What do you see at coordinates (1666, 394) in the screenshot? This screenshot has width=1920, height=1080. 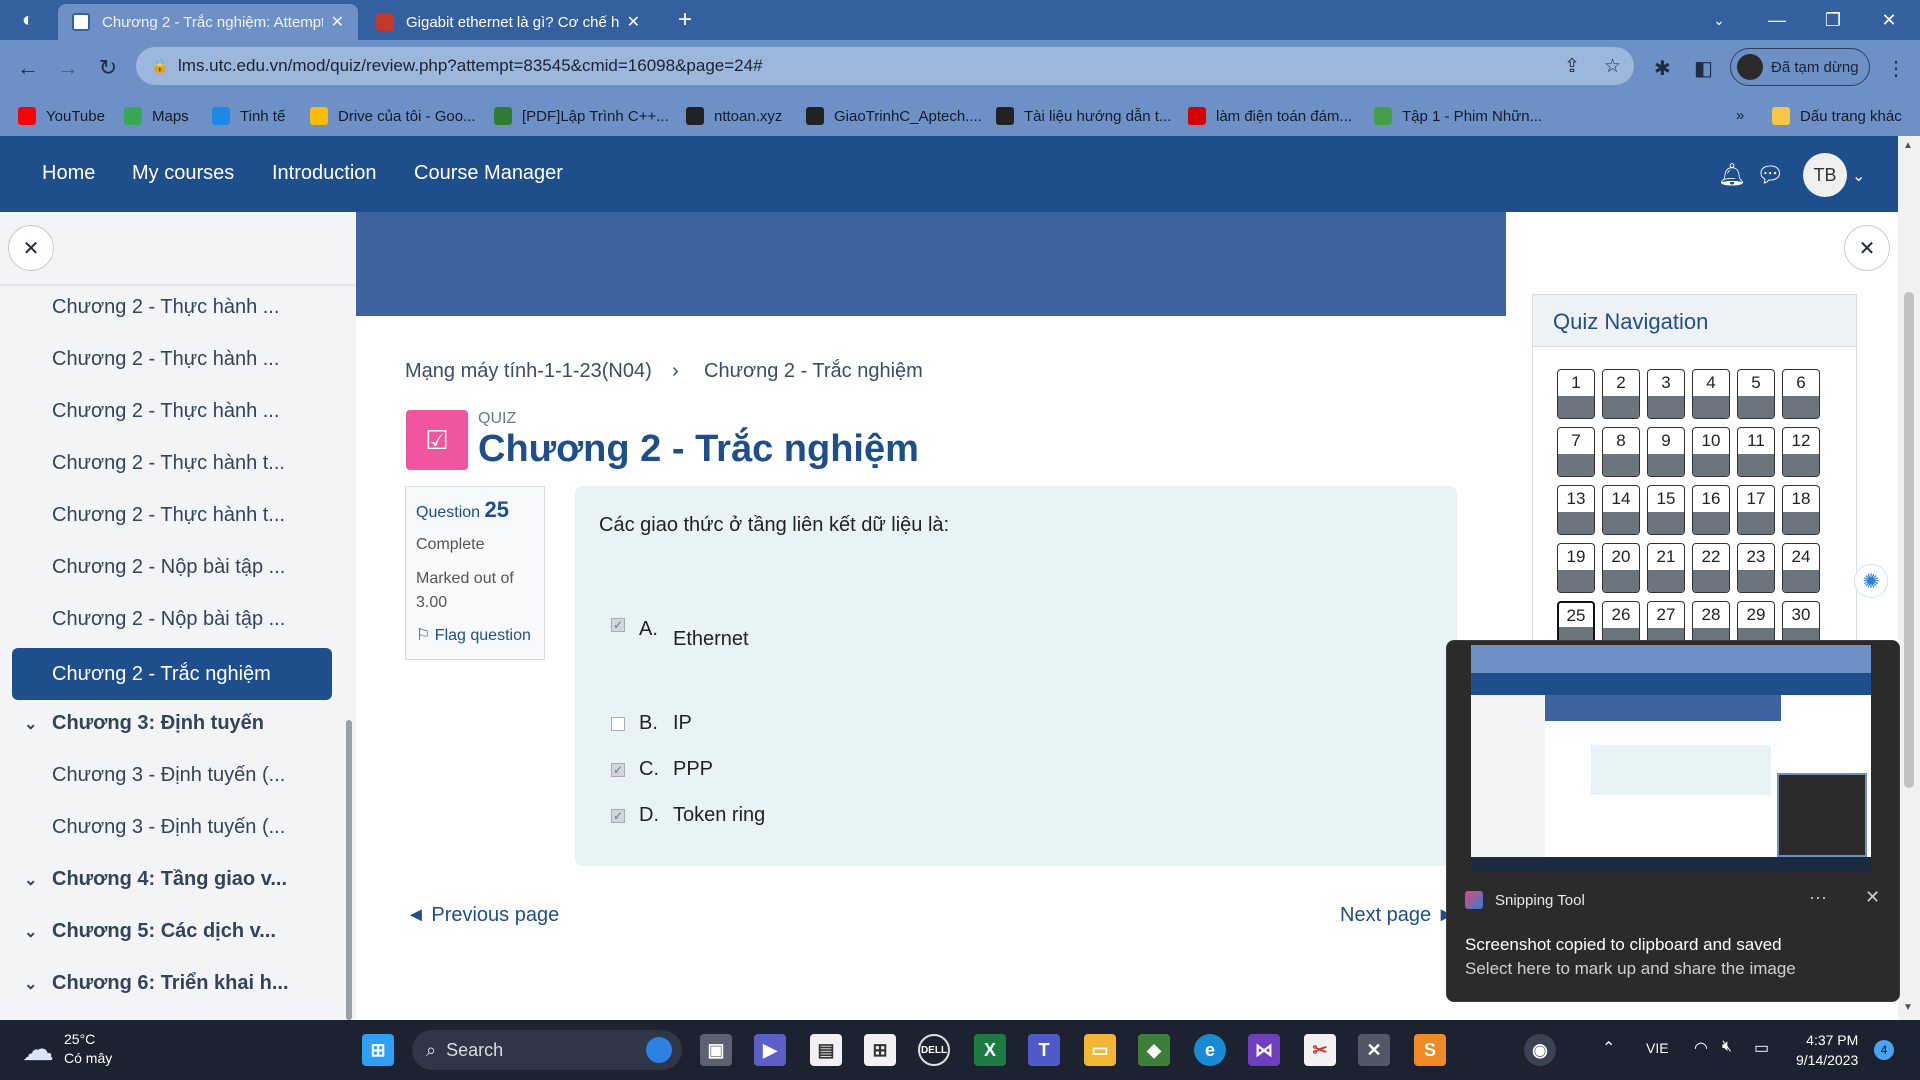 I see `quiz-nav-button: 3` at bounding box center [1666, 394].